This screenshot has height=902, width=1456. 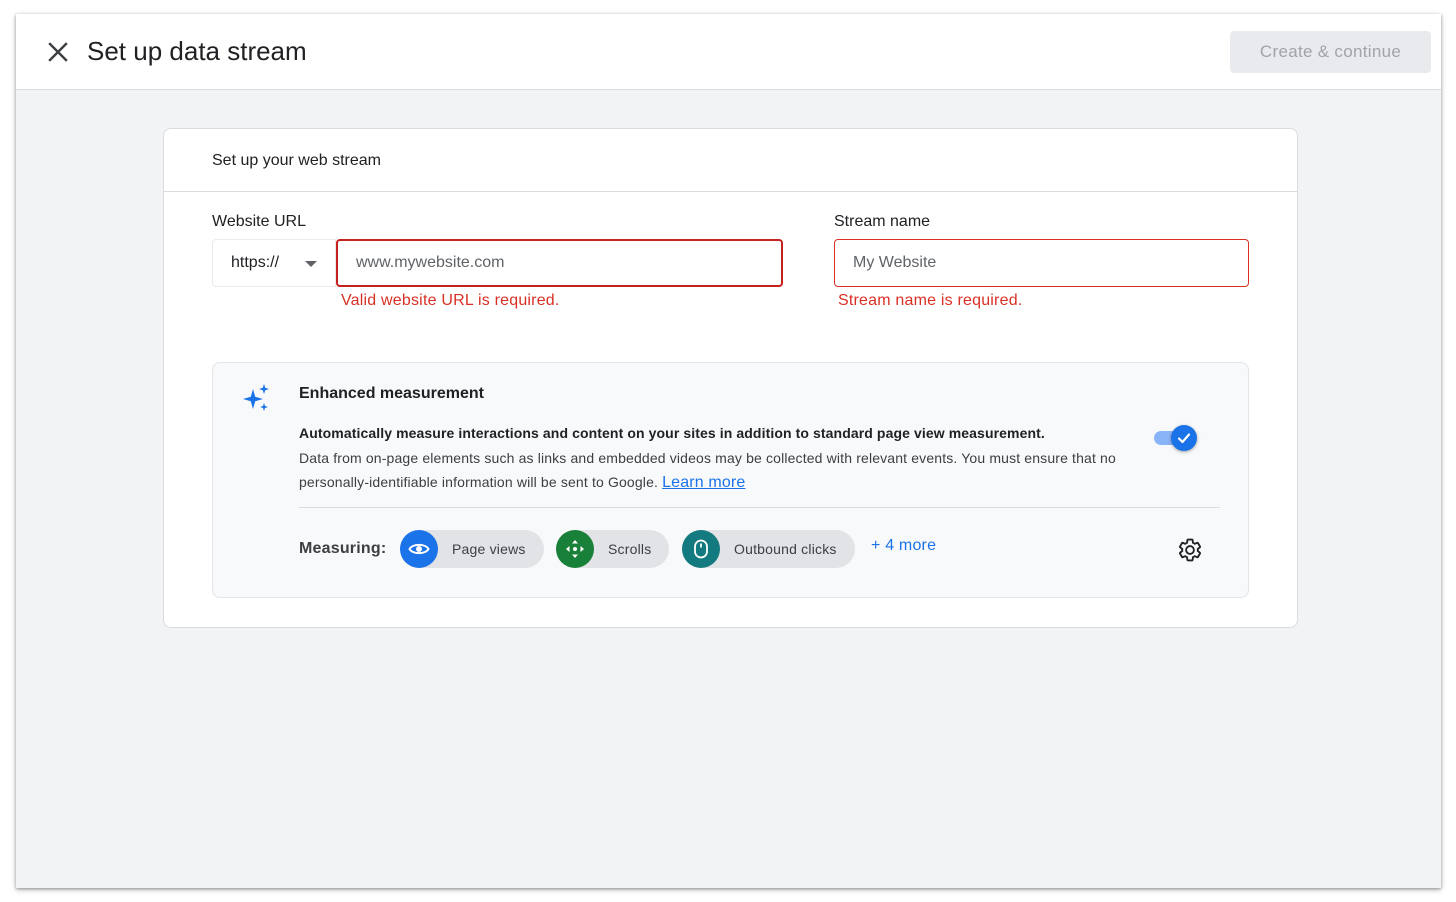 What do you see at coordinates (730, 160) in the screenshot?
I see `card-title: Set up your web stream` at bounding box center [730, 160].